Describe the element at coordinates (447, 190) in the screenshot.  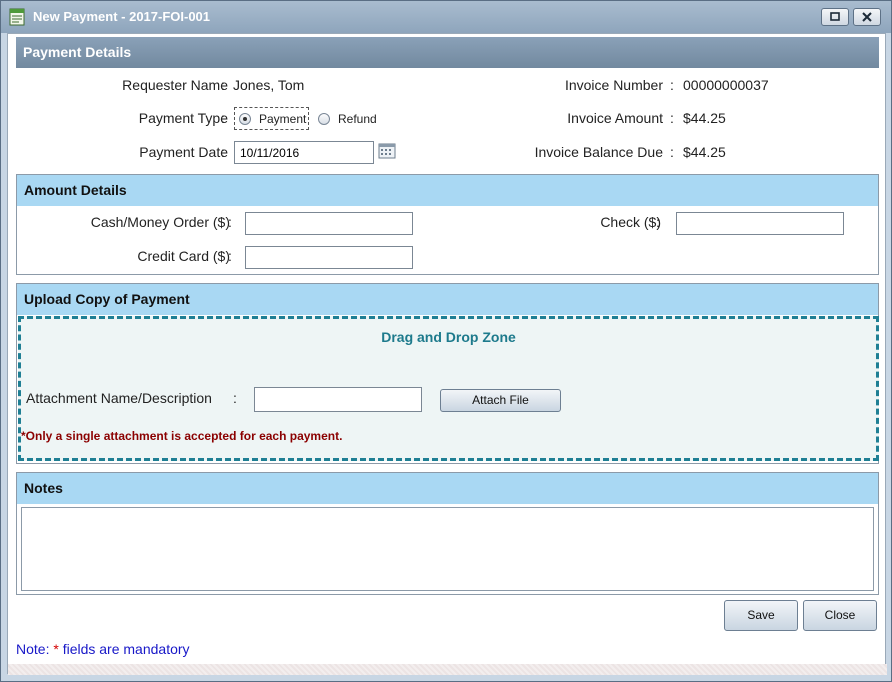
I see `amount-details-header: Amount Details` at that location.